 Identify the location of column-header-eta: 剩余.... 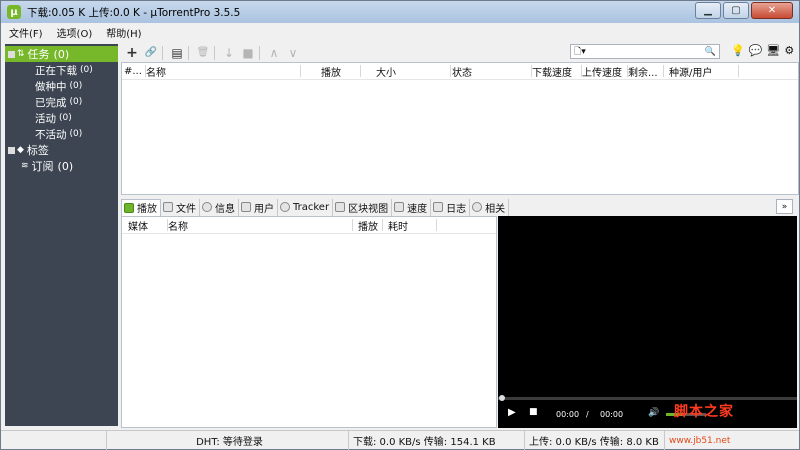
(646, 71).